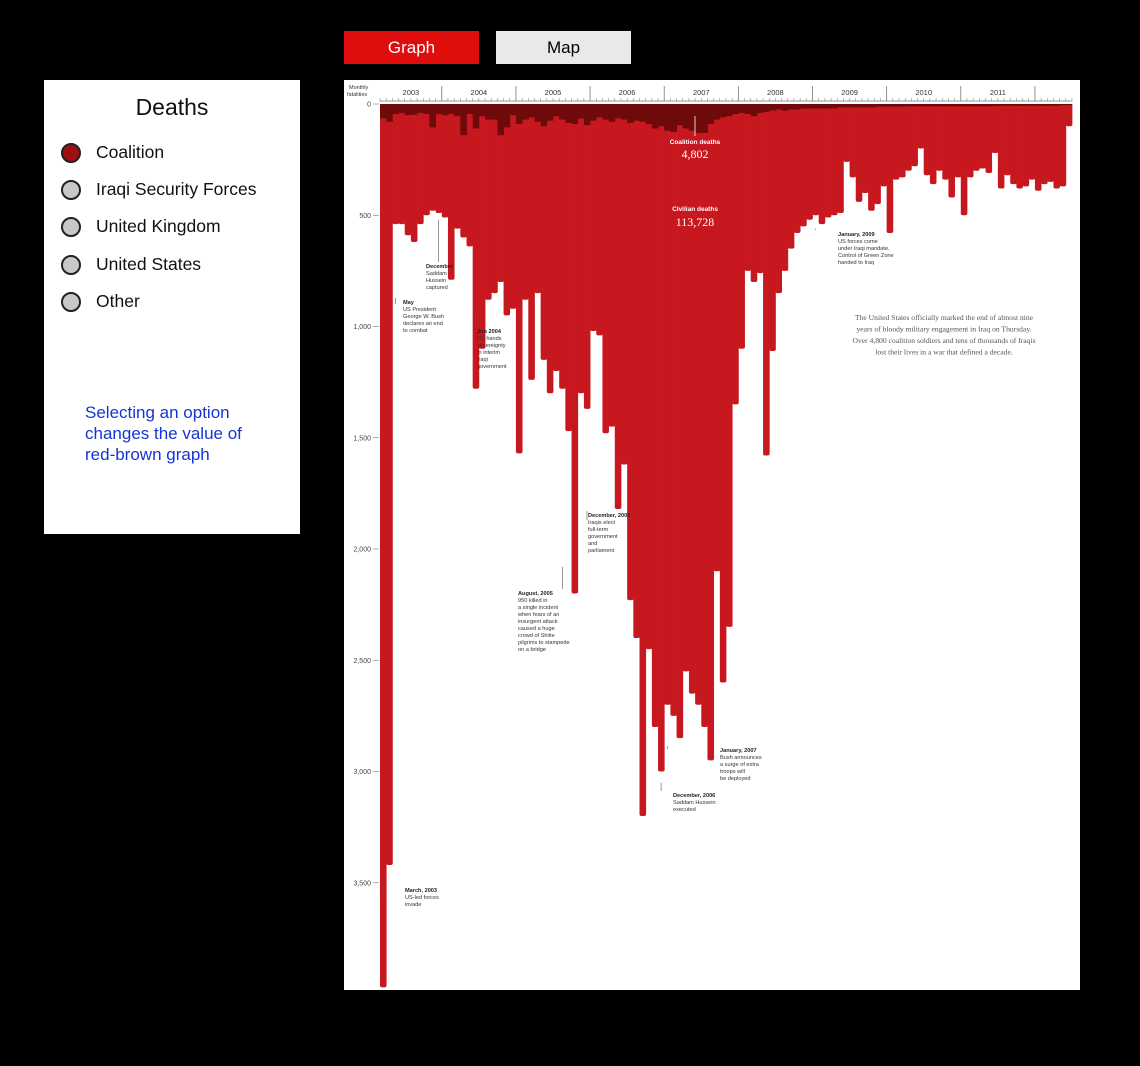 The height and width of the screenshot is (1066, 1140). Describe the element at coordinates (411, 47) in the screenshot. I see `tab-graph: Graph` at that location.